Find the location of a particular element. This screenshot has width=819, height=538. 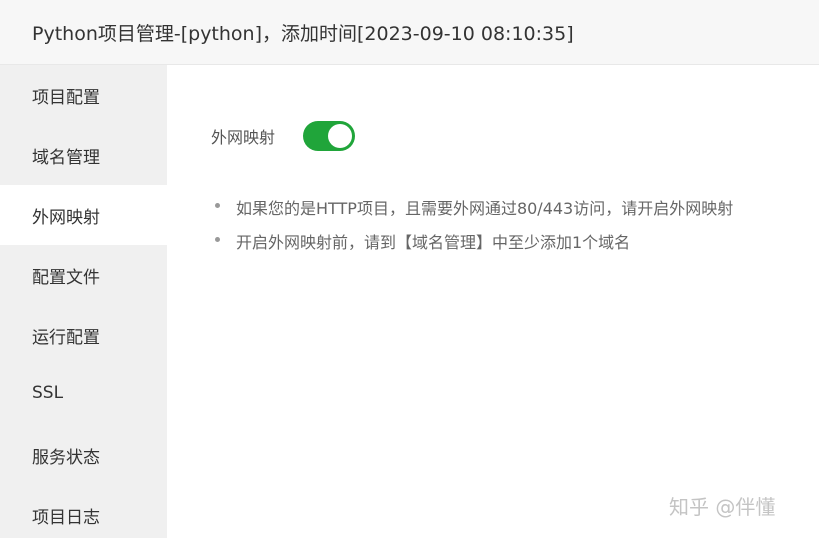

tip-text: 如果您的是HTTP项目，且需要外网通过80/443访问，请开启外网映射 is located at coordinates (485, 208).